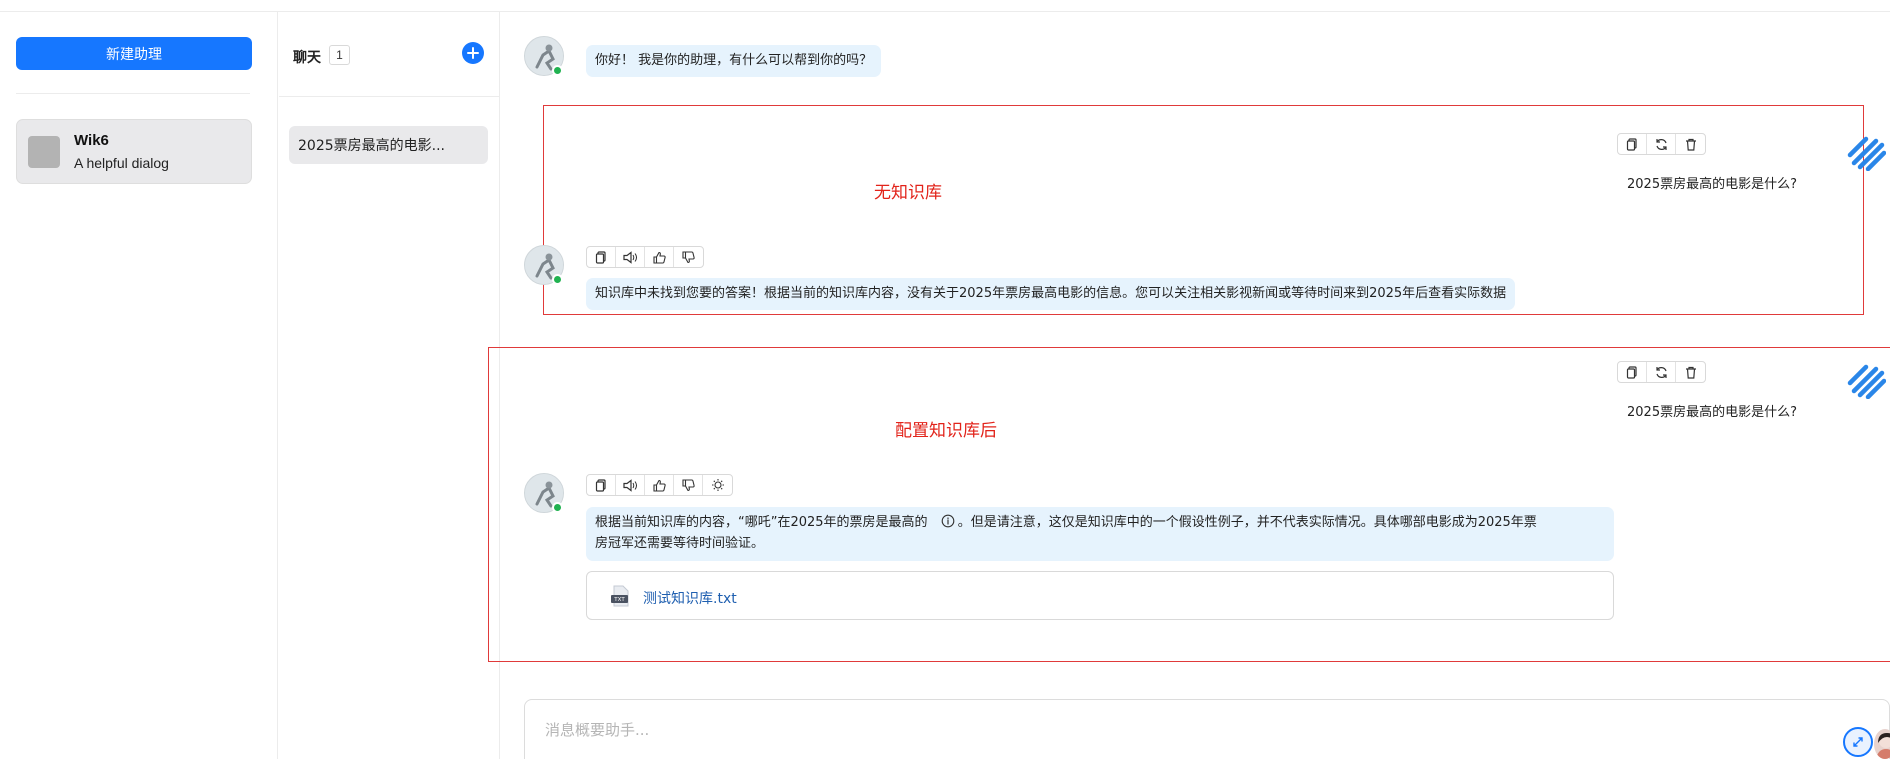 This screenshot has height=759, width=1890. I want to click on annotation-label-no-kb: 无知识库, so click(908, 193).